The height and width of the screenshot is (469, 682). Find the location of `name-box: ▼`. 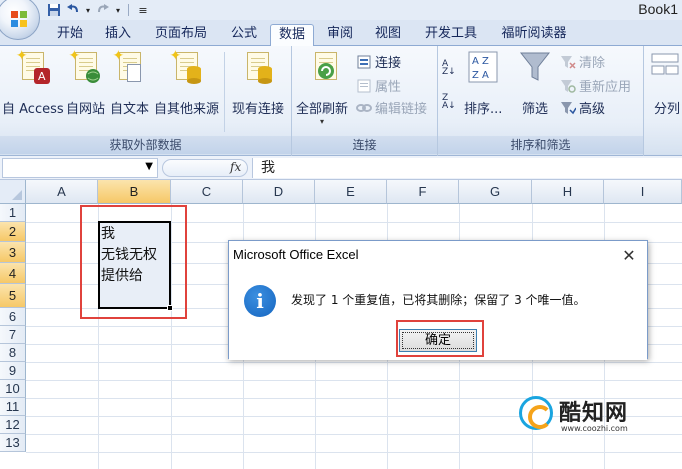

name-box: ▼ is located at coordinates (80, 168).